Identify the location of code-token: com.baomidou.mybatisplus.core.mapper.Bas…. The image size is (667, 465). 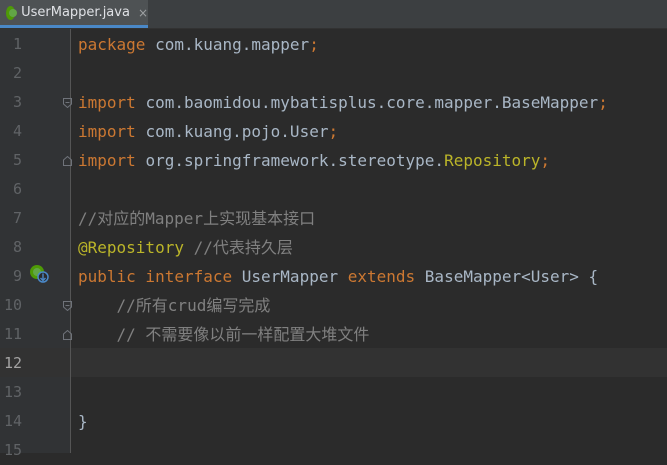
(372, 102).